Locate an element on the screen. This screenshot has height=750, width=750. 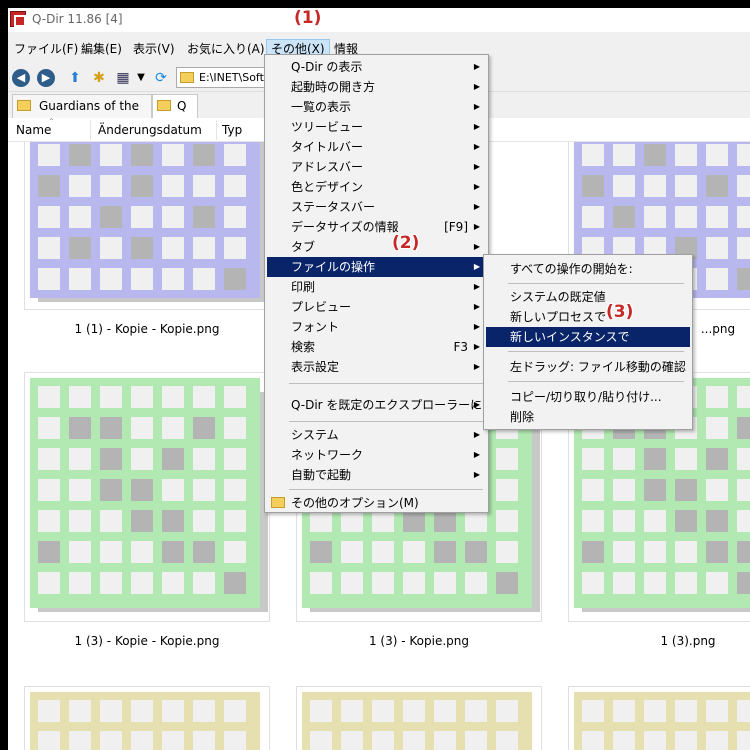
submenu-item-delete: 削除 is located at coordinates (588, 417).